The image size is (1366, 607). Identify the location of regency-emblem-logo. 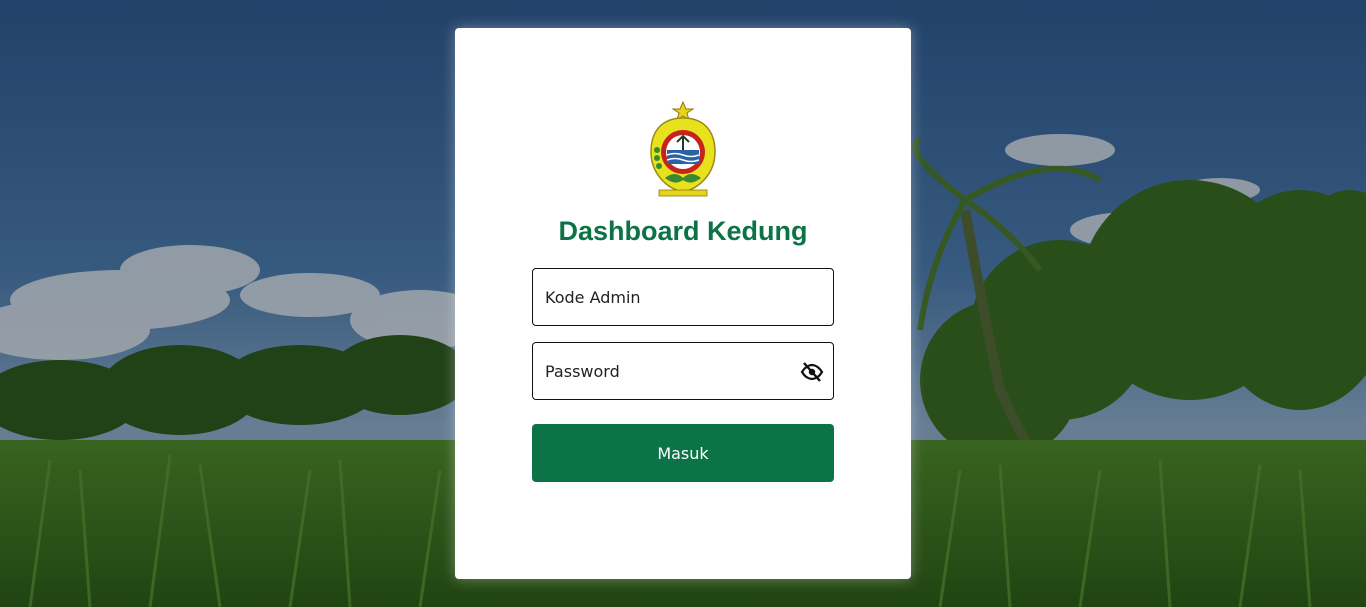
(683, 148).